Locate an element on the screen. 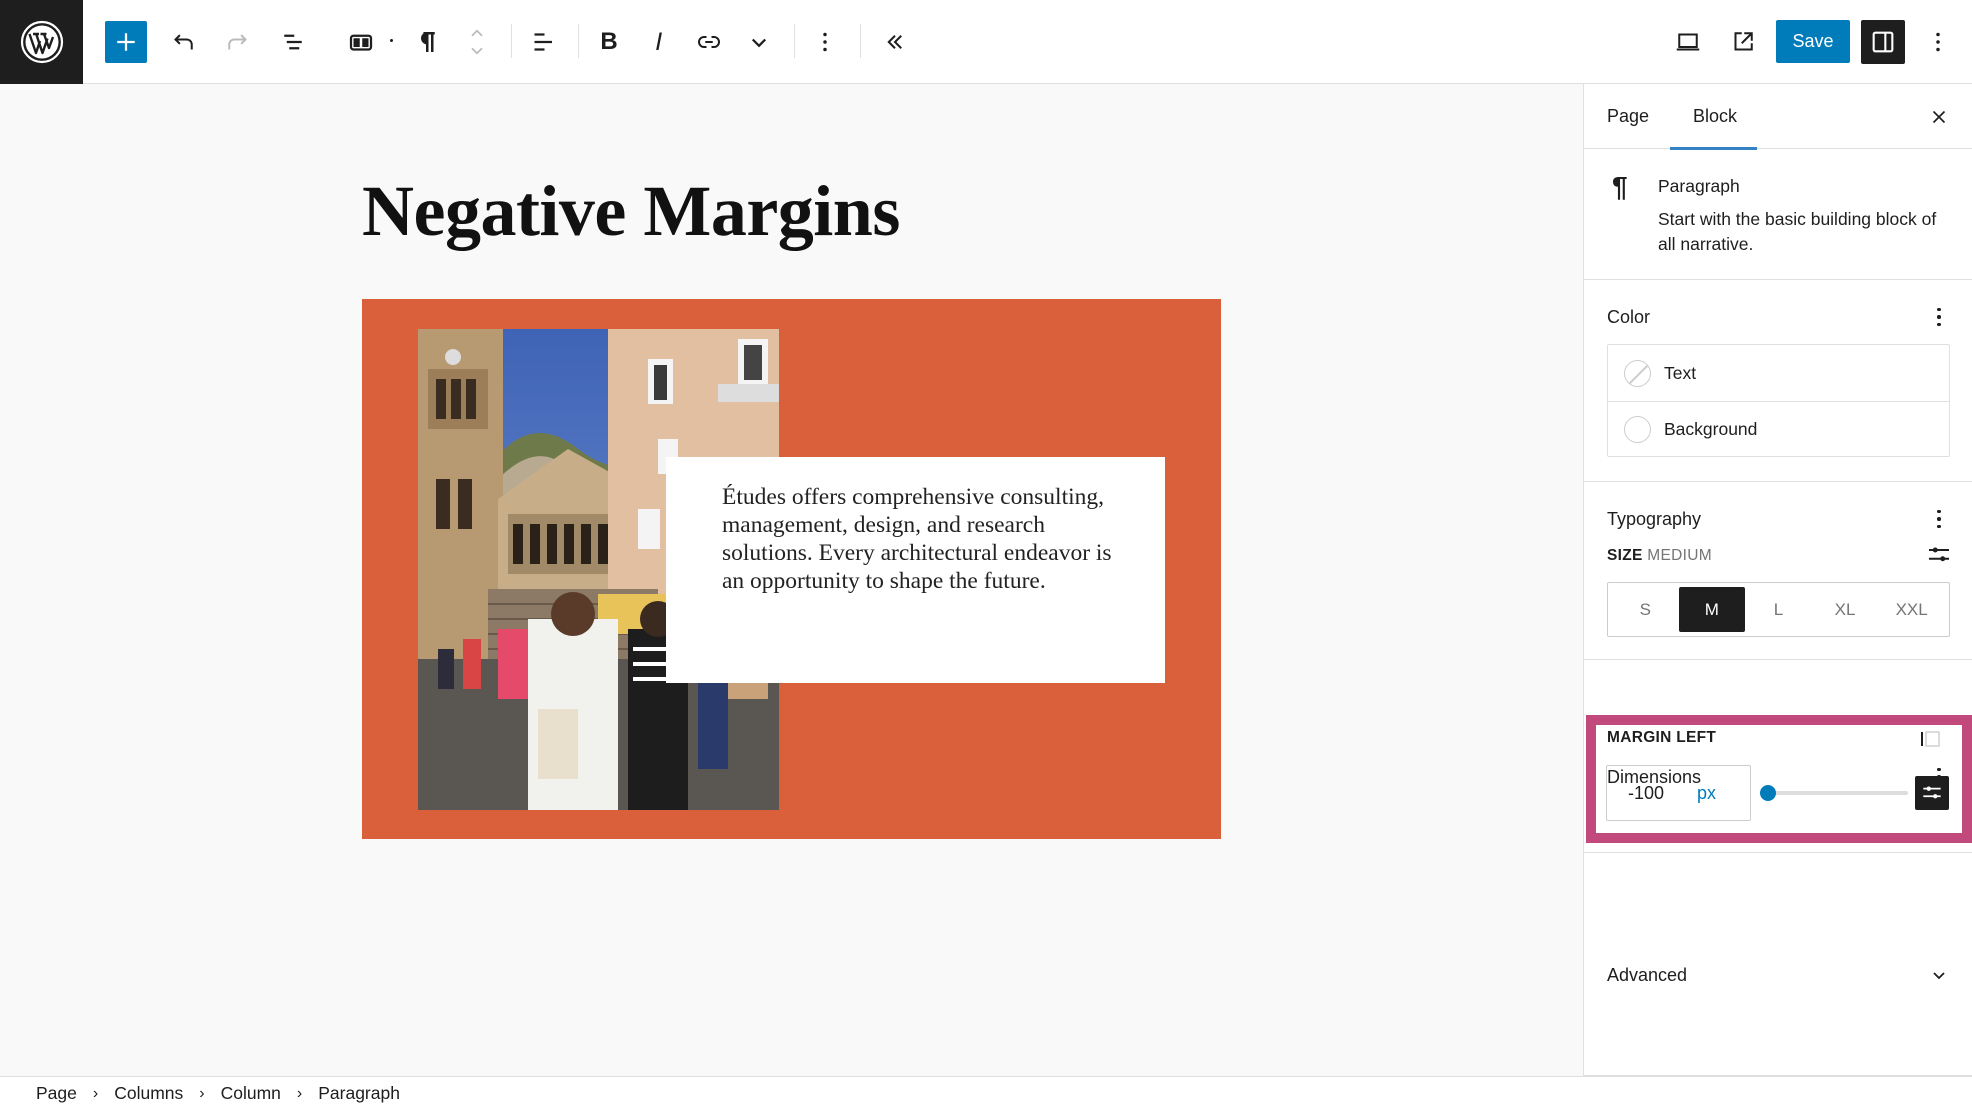 The image size is (1972, 1110). wordpress-logo-icon is located at coordinates (41, 42).